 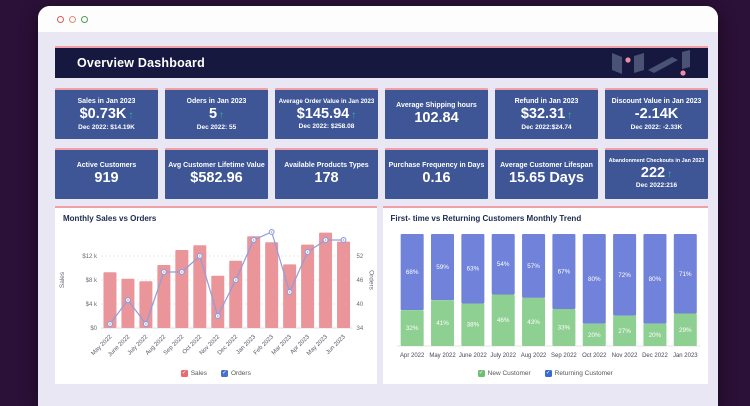 I want to click on y-left-tick-label: $0, so click(x=93, y=329).